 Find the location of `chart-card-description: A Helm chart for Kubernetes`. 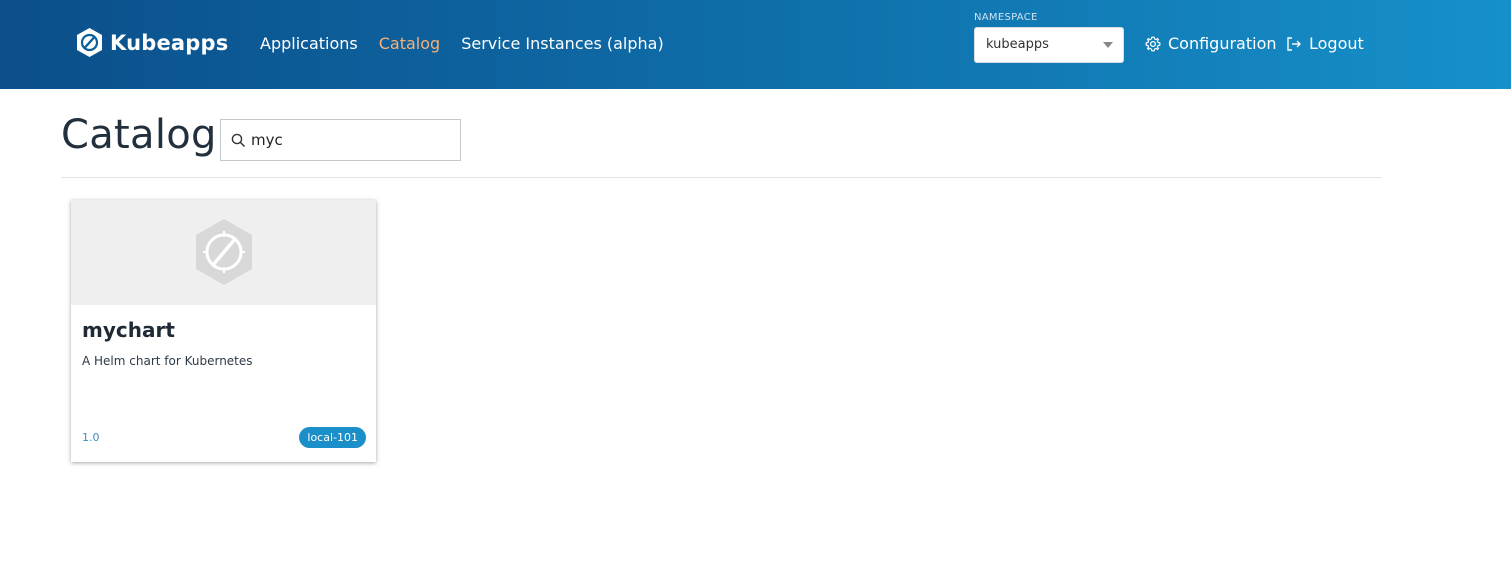

chart-card-description: A Helm chart for Kubernetes is located at coordinates (167, 361).